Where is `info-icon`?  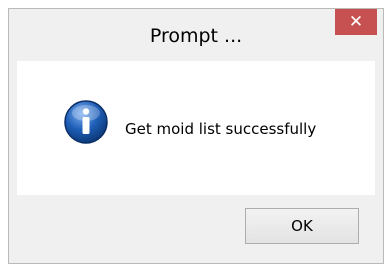
info-icon is located at coordinates (86, 122).